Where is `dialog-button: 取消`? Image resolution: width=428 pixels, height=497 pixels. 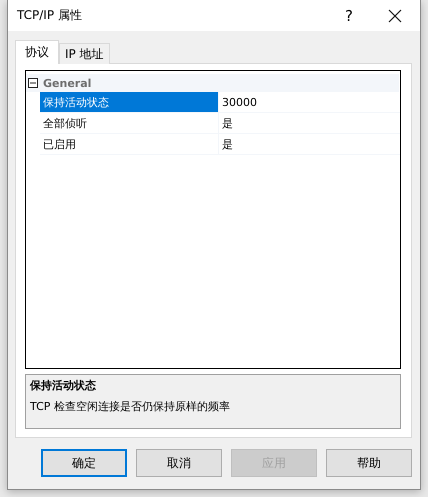
dialog-button: 取消 is located at coordinates (179, 463).